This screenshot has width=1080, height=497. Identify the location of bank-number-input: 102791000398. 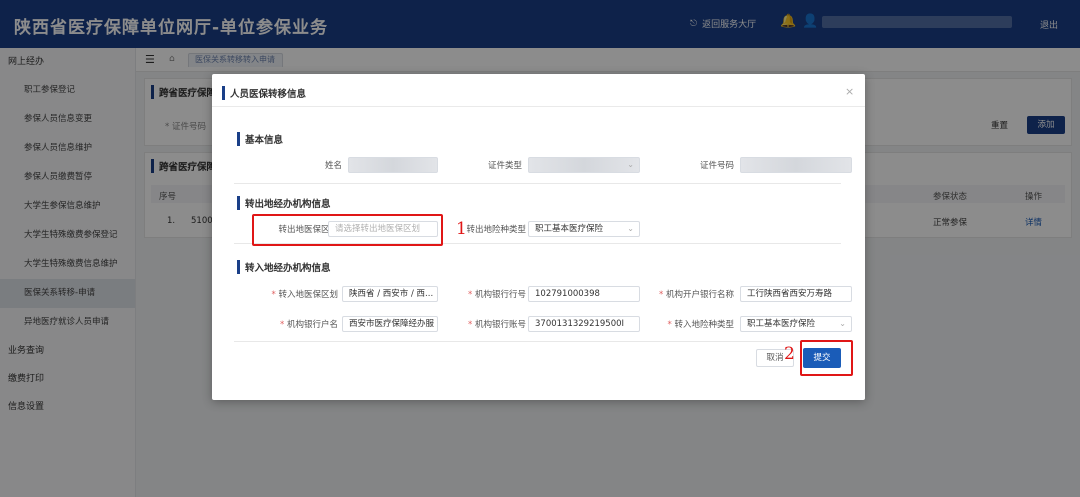
(584, 294).